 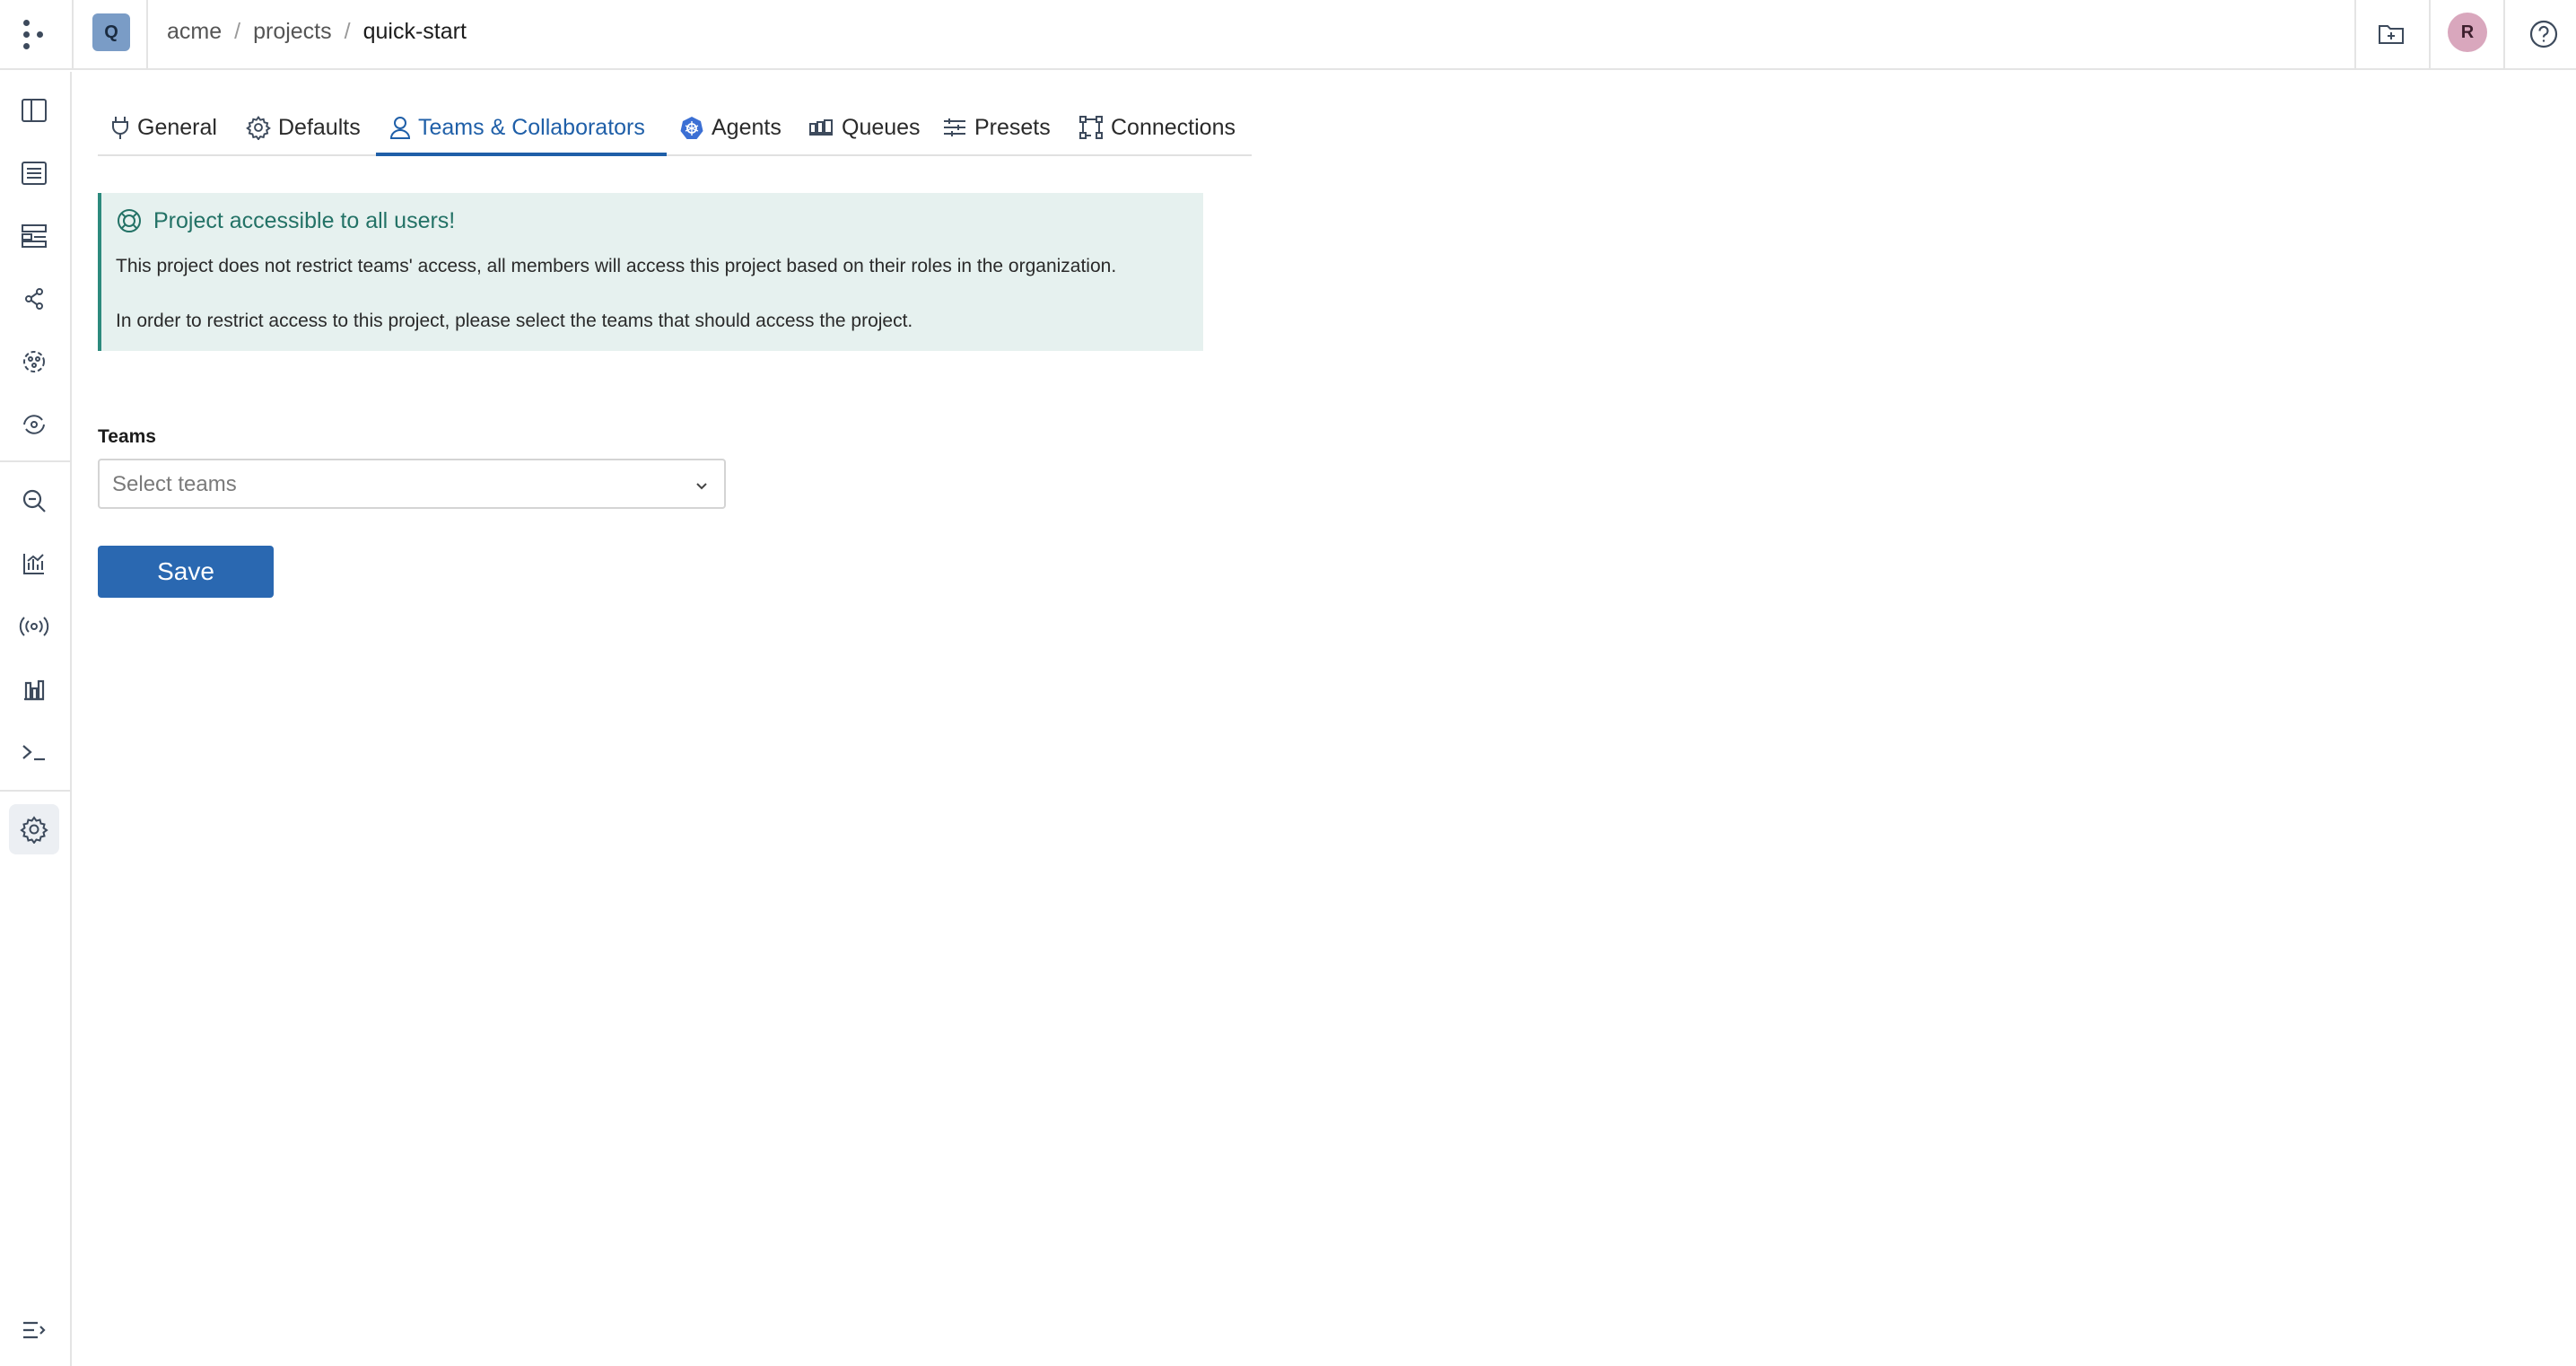 I want to click on sidebar-item-analytics, so click(x=34, y=564).